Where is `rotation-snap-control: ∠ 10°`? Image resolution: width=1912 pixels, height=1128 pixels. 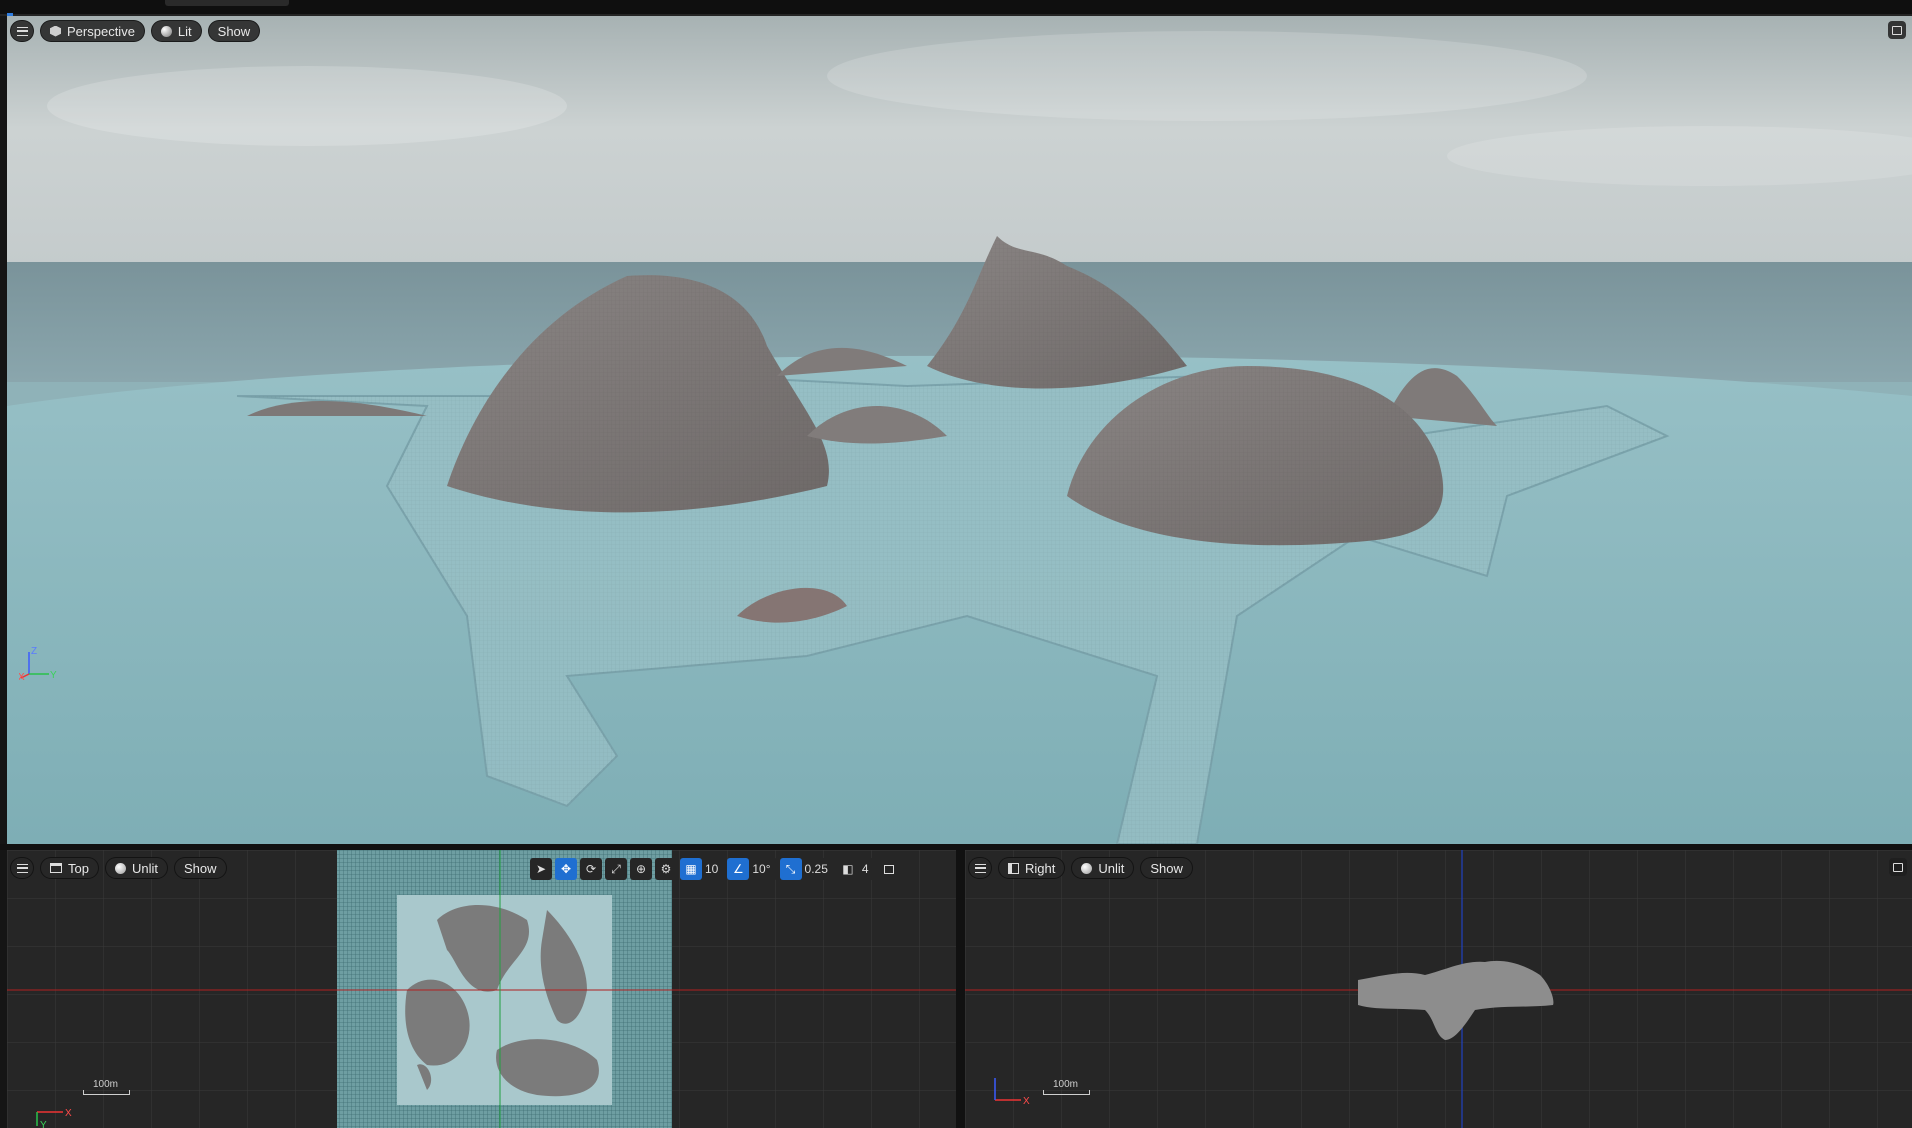 rotation-snap-control: ∠ 10° is located at coordinates (752, 869).